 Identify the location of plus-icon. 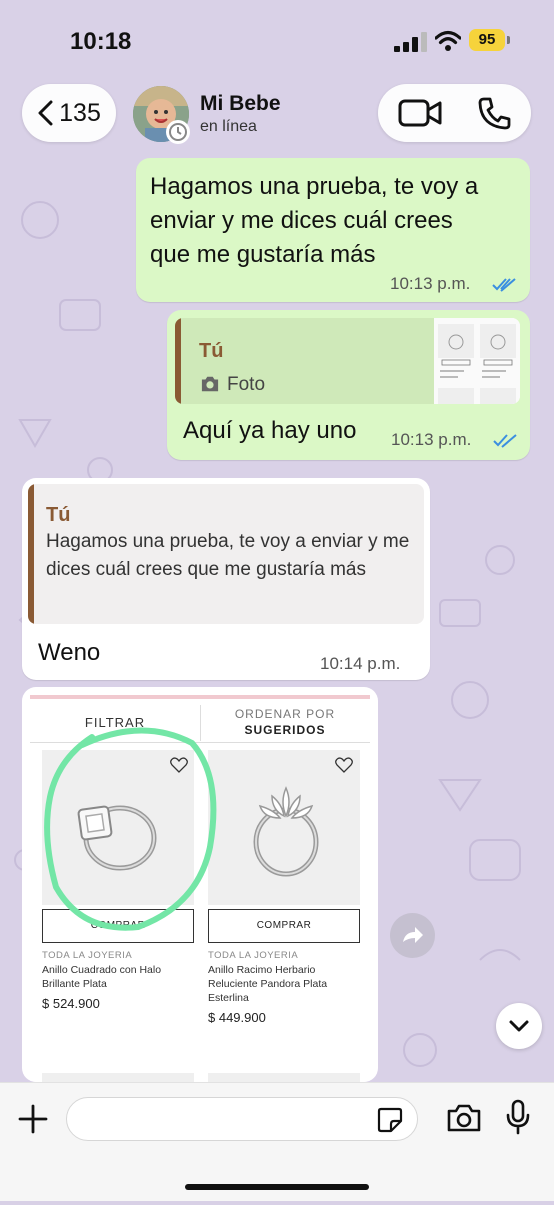
(33, 1119).